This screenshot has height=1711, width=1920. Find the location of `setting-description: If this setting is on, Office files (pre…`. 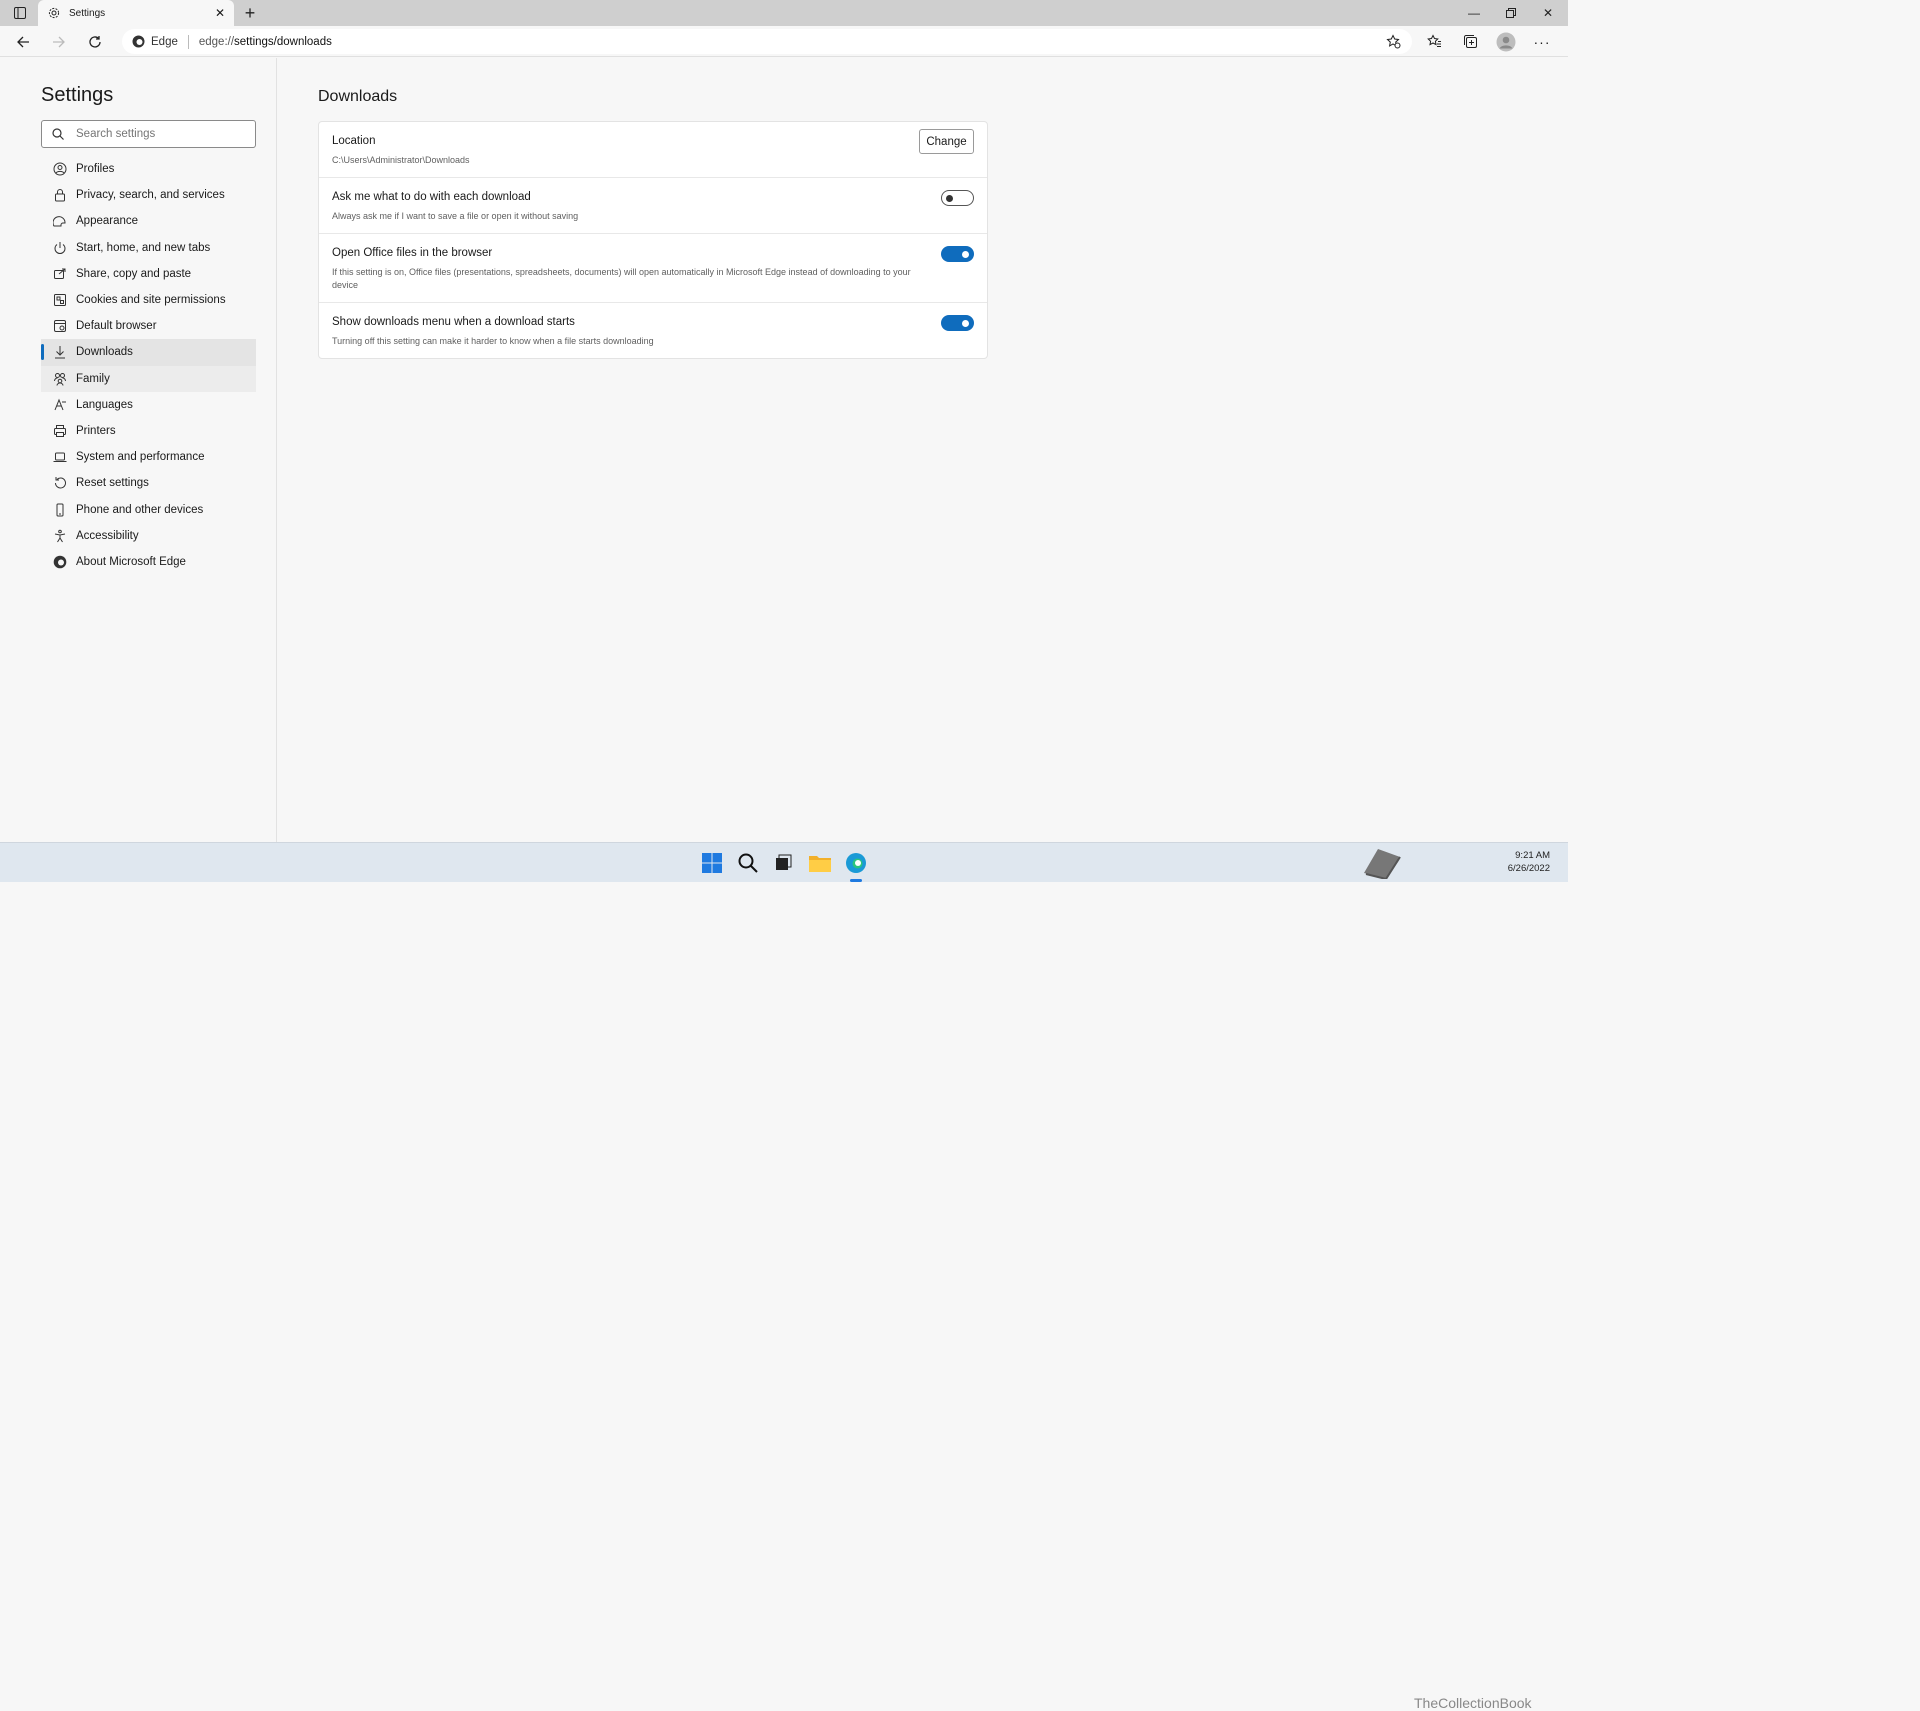

setting-description: If this setting is on, Office files (pre… is located at coordinates (621, 278).